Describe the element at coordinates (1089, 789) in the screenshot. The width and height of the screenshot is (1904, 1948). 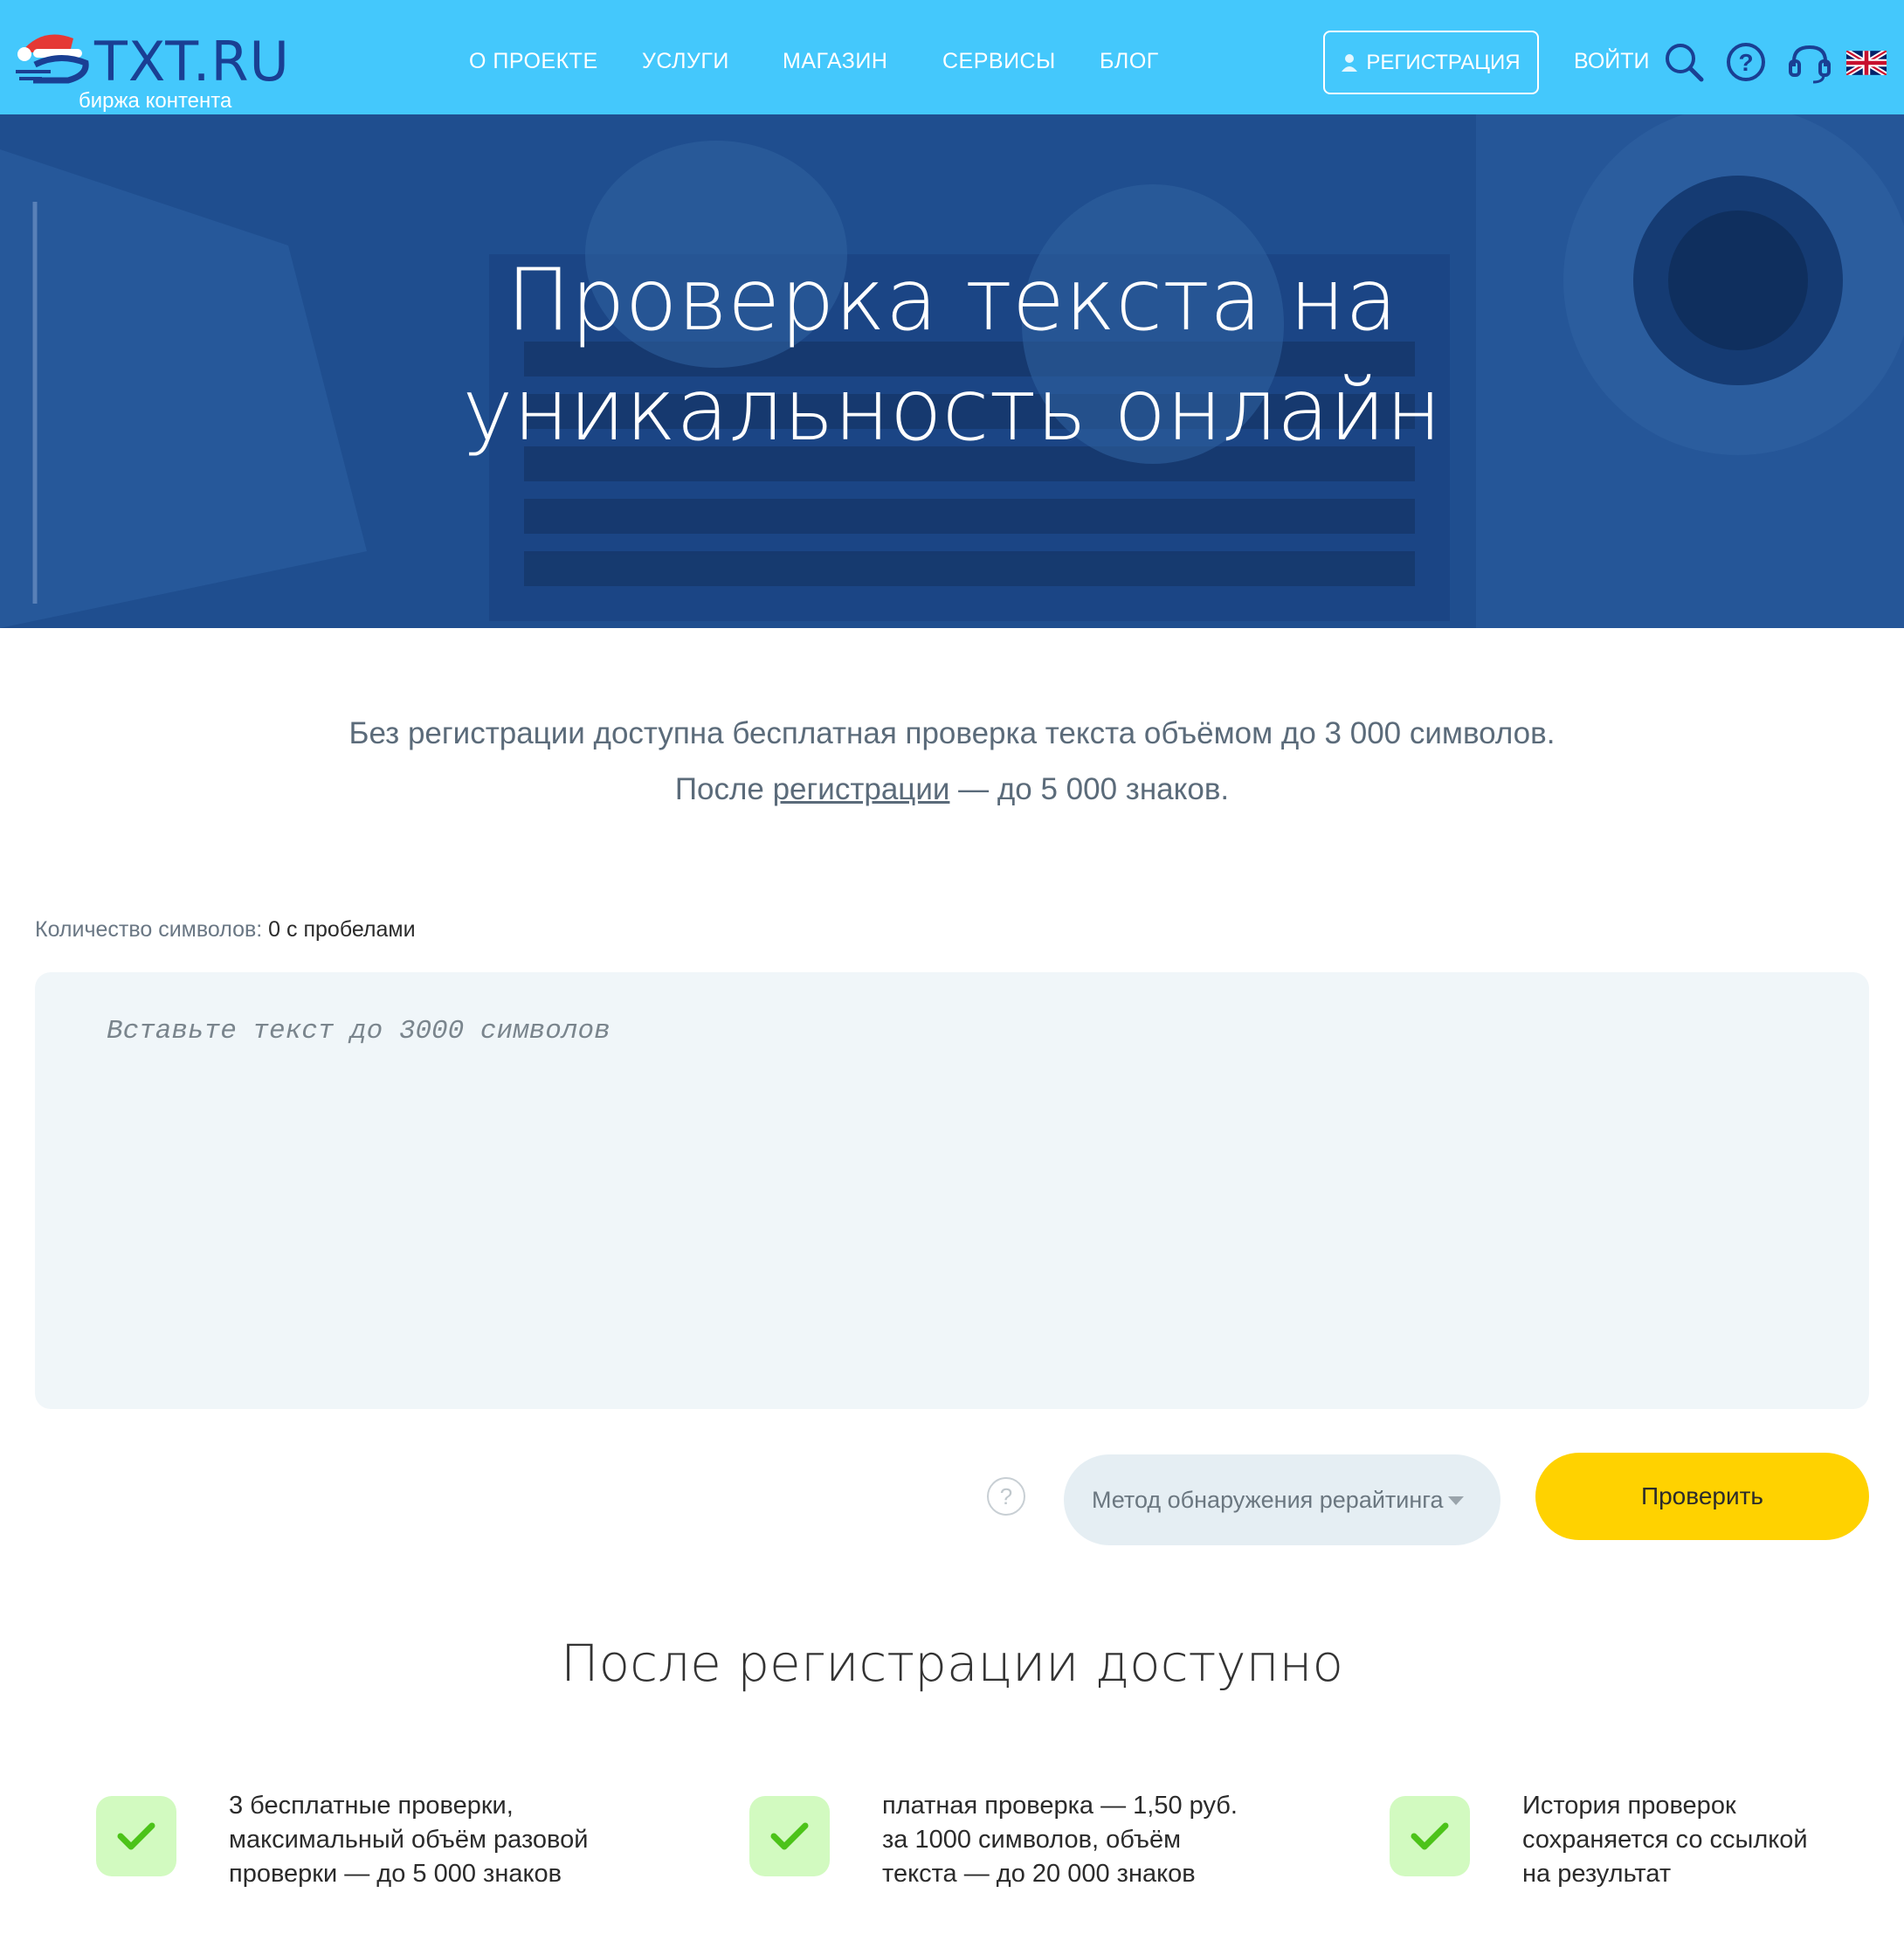
I see `info-line-2-suffix: — до 5 000 знаков.` at that location.